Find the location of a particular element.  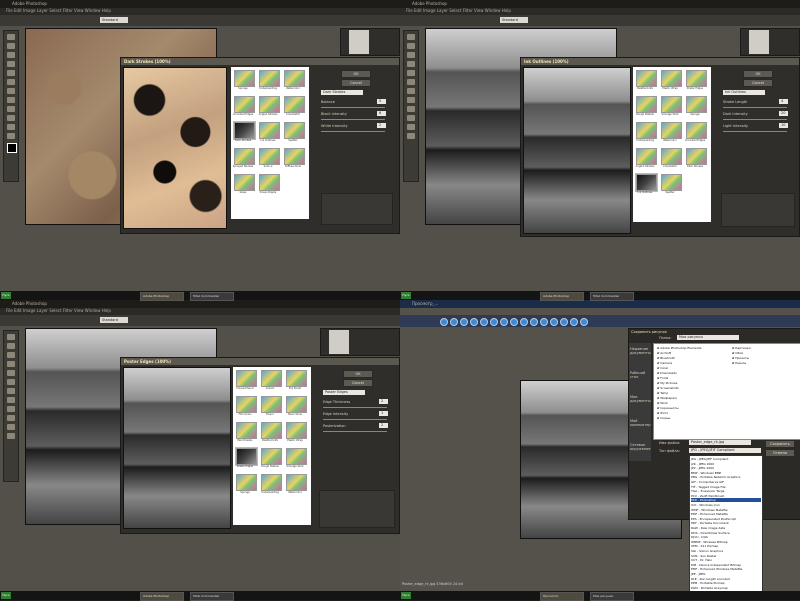

file-item: ▰ Картинки is located at coordinates (741, 348).